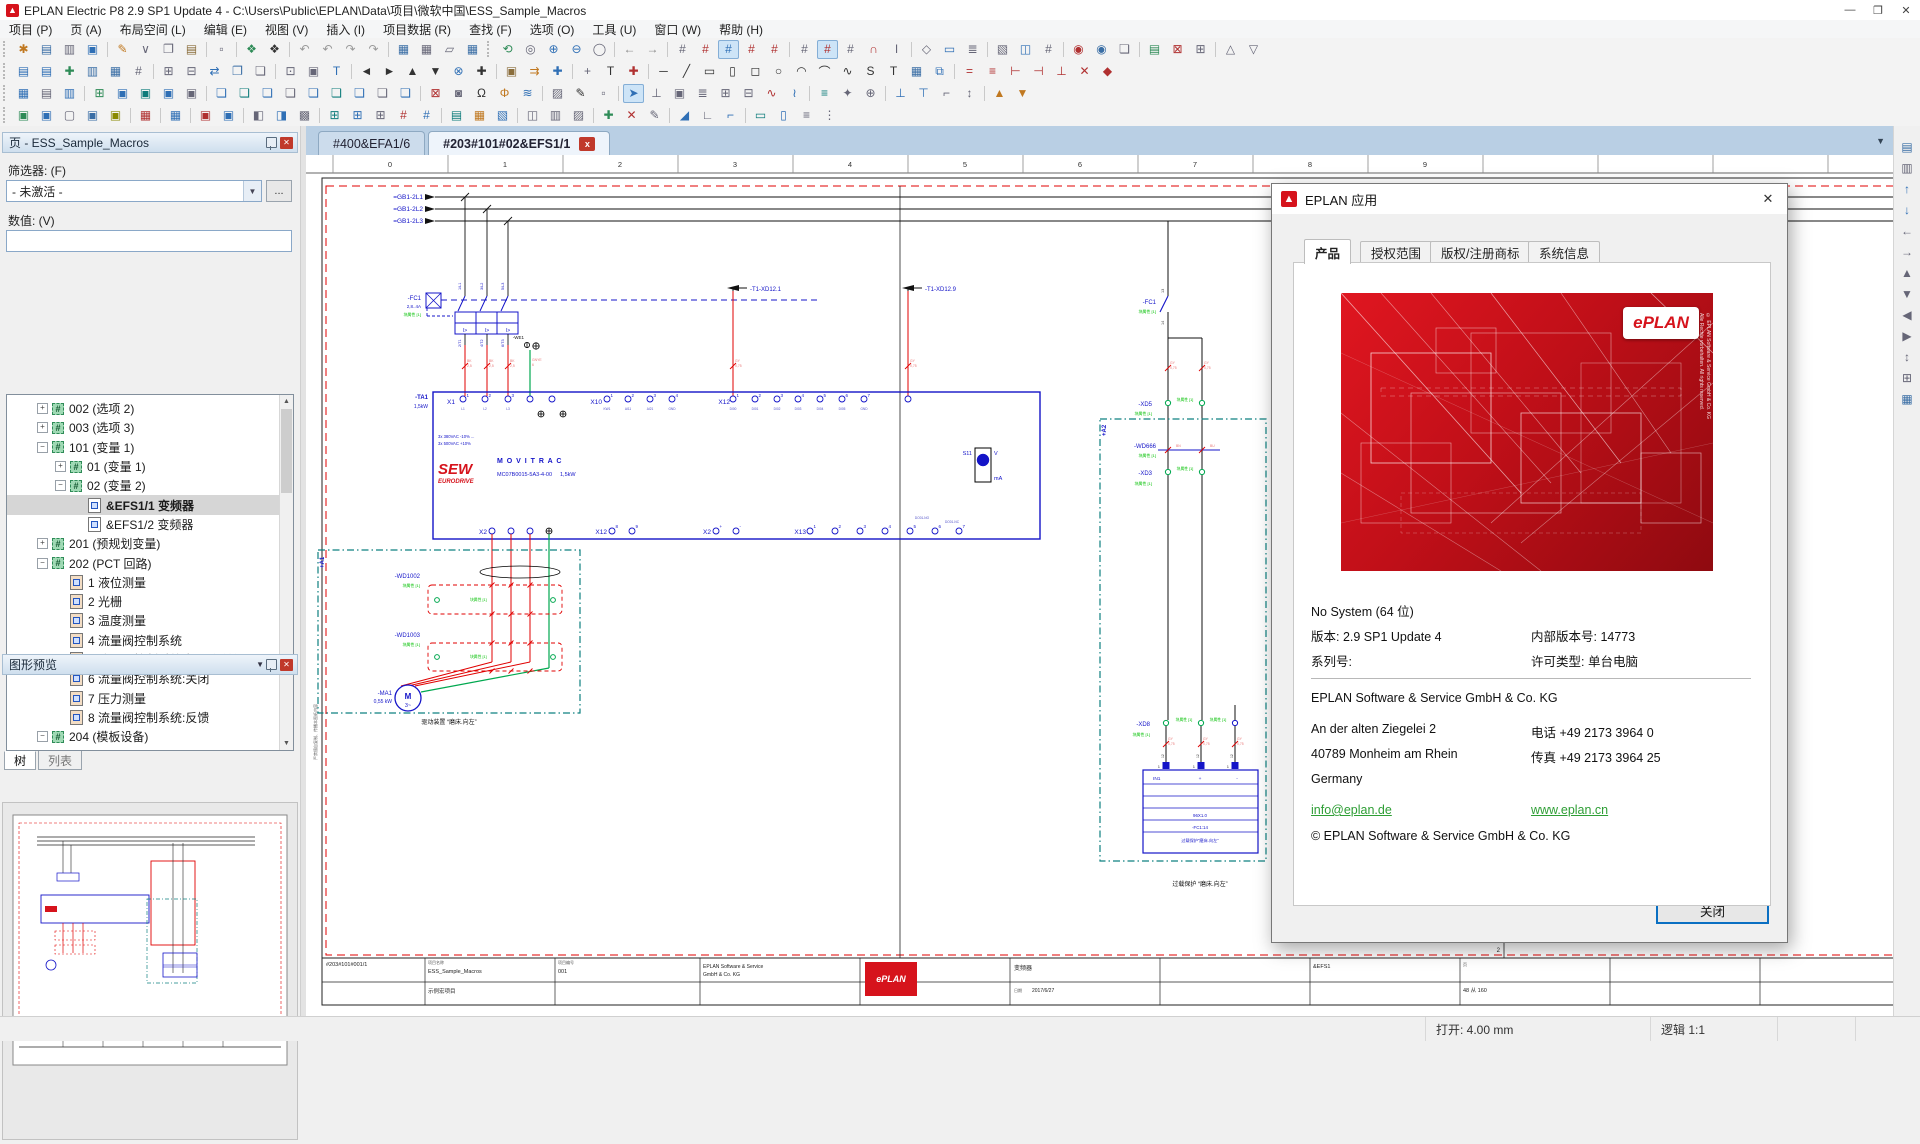 The height and width of the screenshot is (1144, 1920). Describe the element at coordinates (46, 115) in the screenshot. I see `win-next-icon: ▣` at that location.